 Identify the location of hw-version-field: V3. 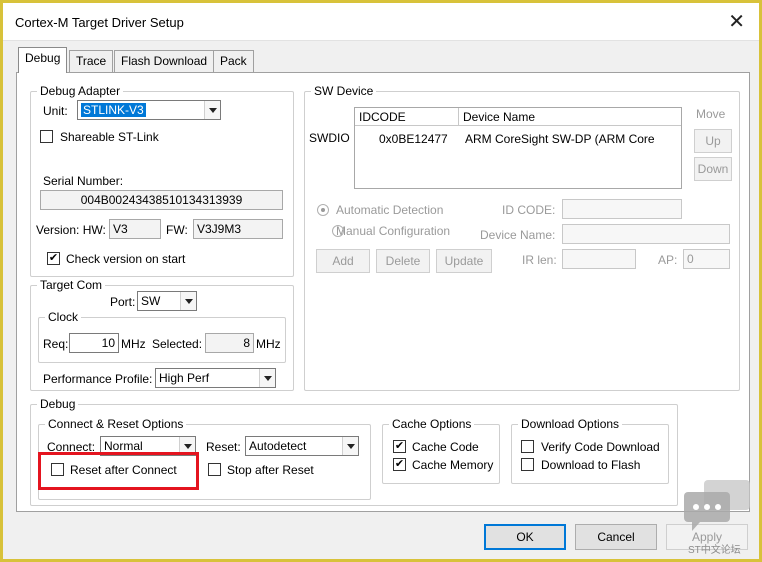
(135, 229).